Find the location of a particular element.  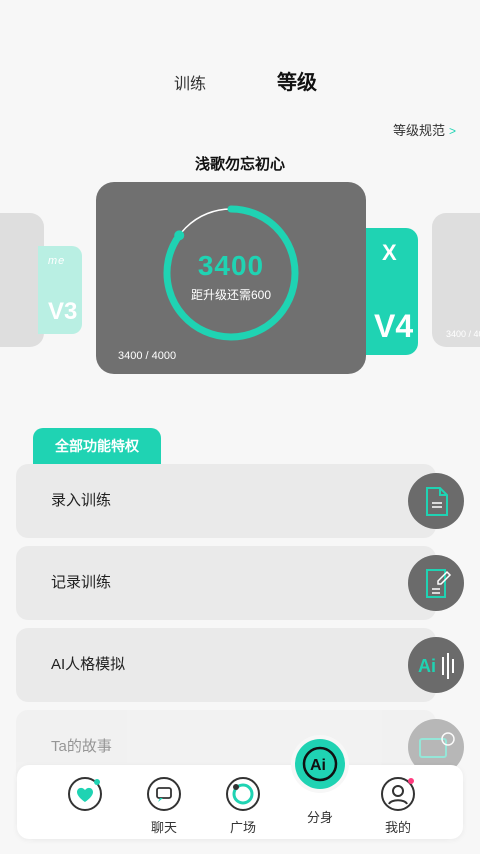

feature-entry-training: 录入训练 is located at coordinates (240, 501).